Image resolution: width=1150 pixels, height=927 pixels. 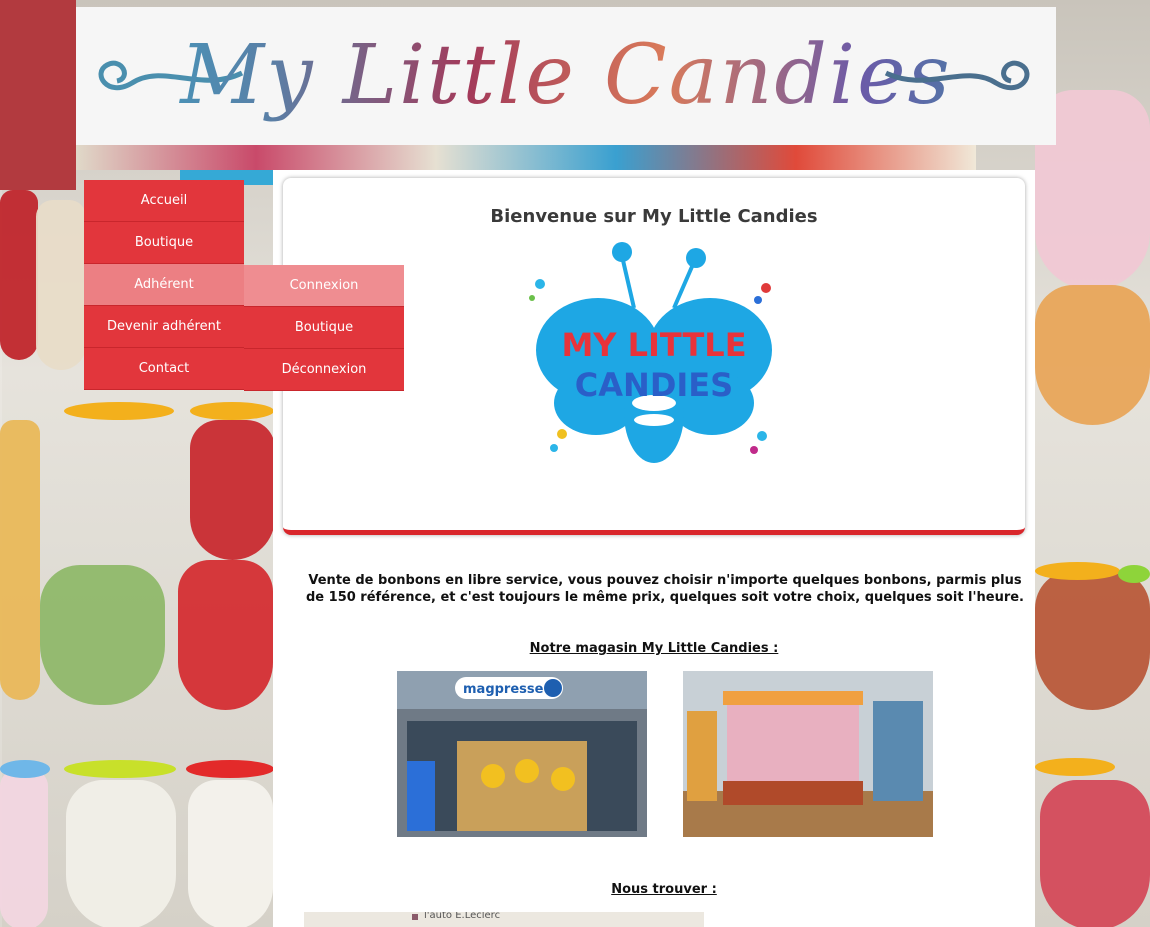 I want to click on nav-item-devenir-adherent: Devenir adhérent, so click(x=164, y=327).